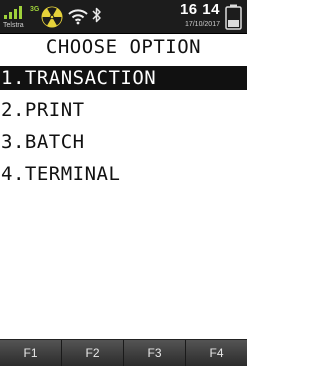 Image resolution: width=320 pixels, height=366 pixels. What do you see at coordinates (123, 17) in the screenshot?
I see `status-bar: 3G Telstra 16 14 17/10/2017` at bounding box center [123, 17].